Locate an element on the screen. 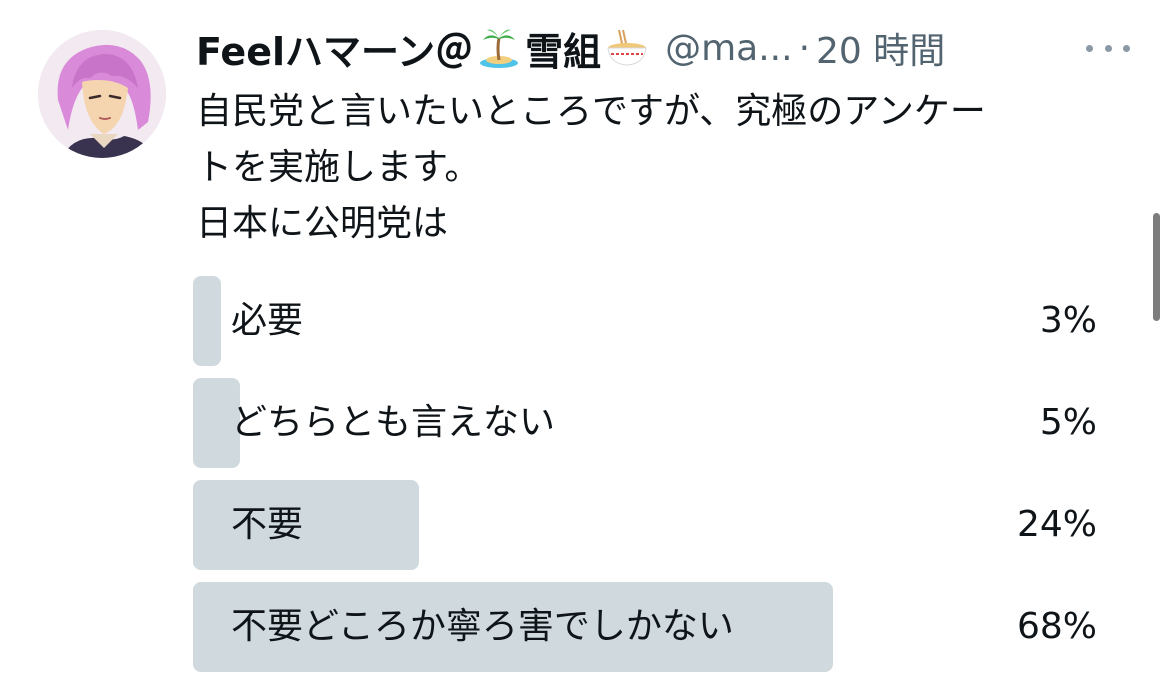  poll-option: 必要 3% is located at coordinates (649, 321).